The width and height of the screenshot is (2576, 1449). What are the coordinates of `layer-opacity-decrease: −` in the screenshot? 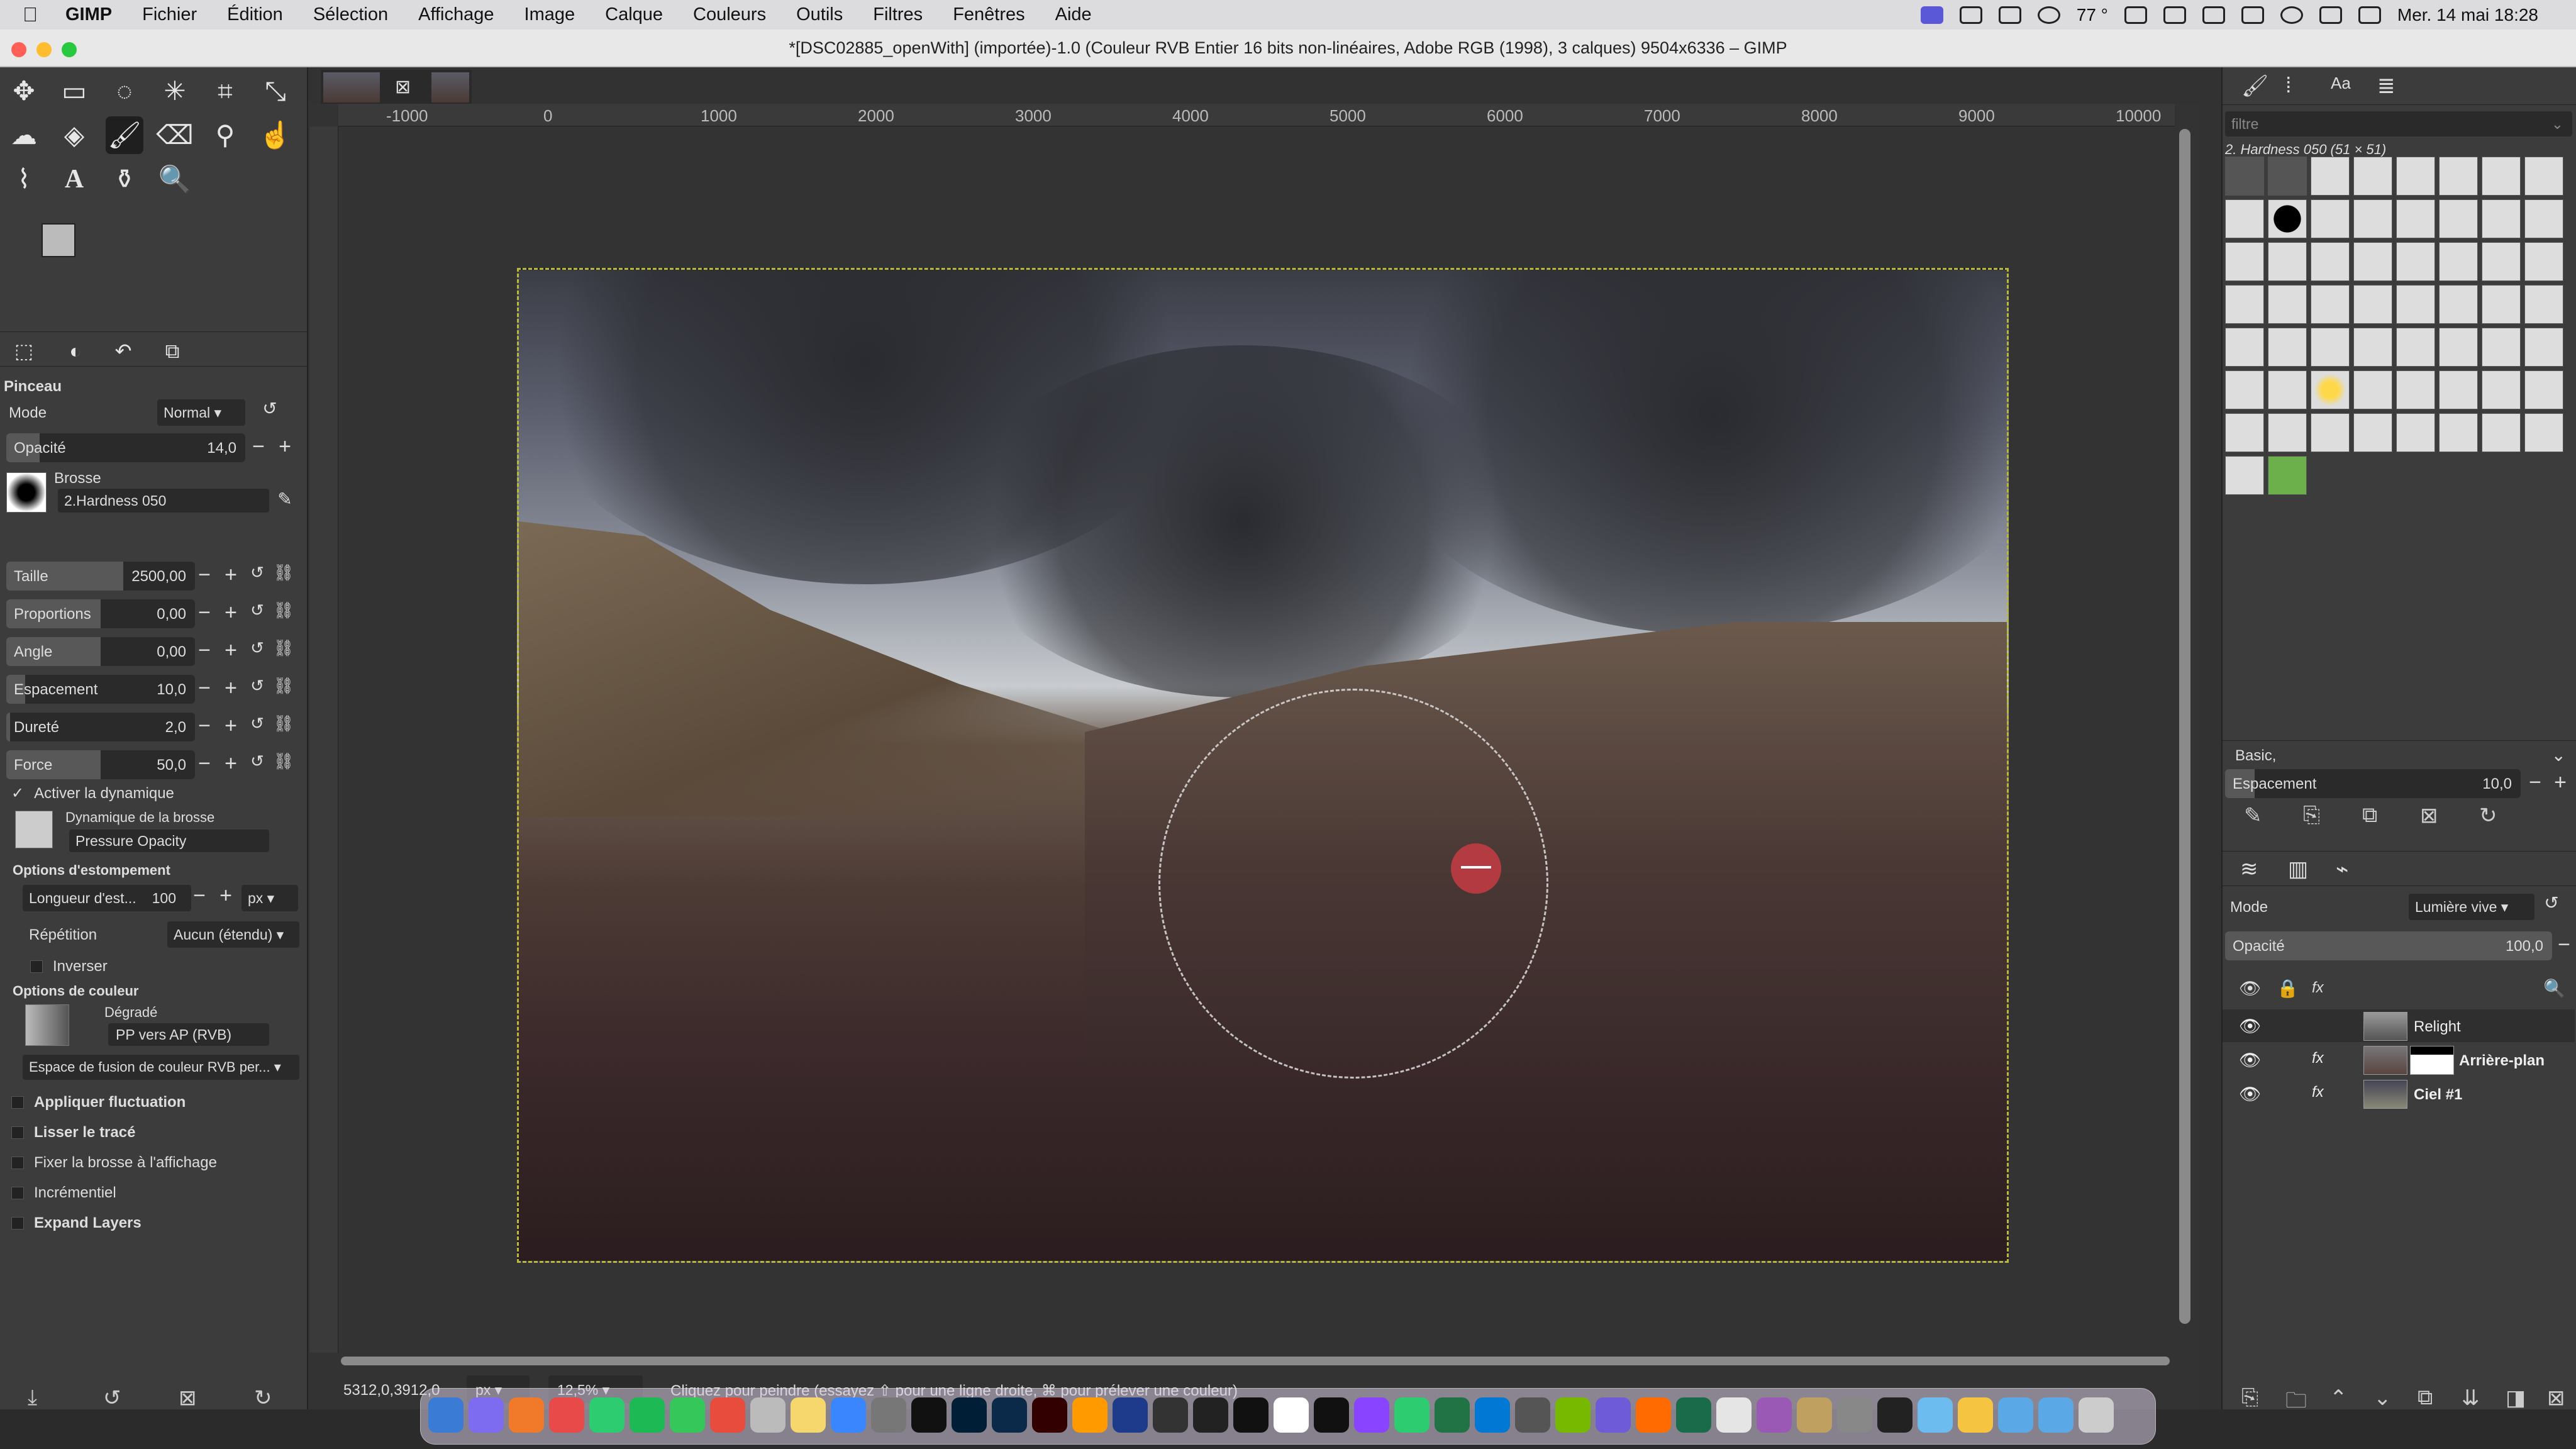 It's located at (2564, 945).